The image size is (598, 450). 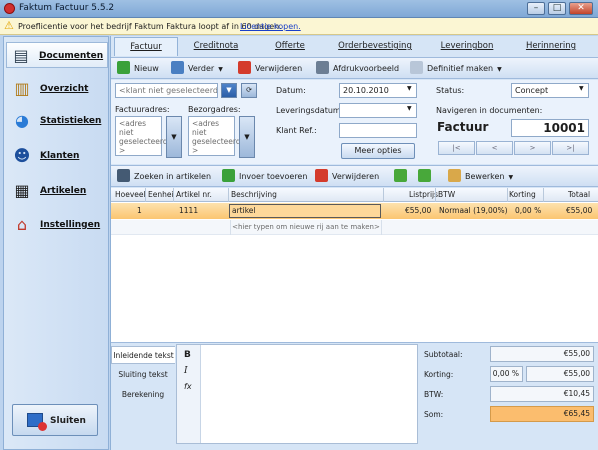 What do you see at coordinates (463, 127) in the screenshot?
I see `document-type-label: Factuur` at bounding box center [463, 127].